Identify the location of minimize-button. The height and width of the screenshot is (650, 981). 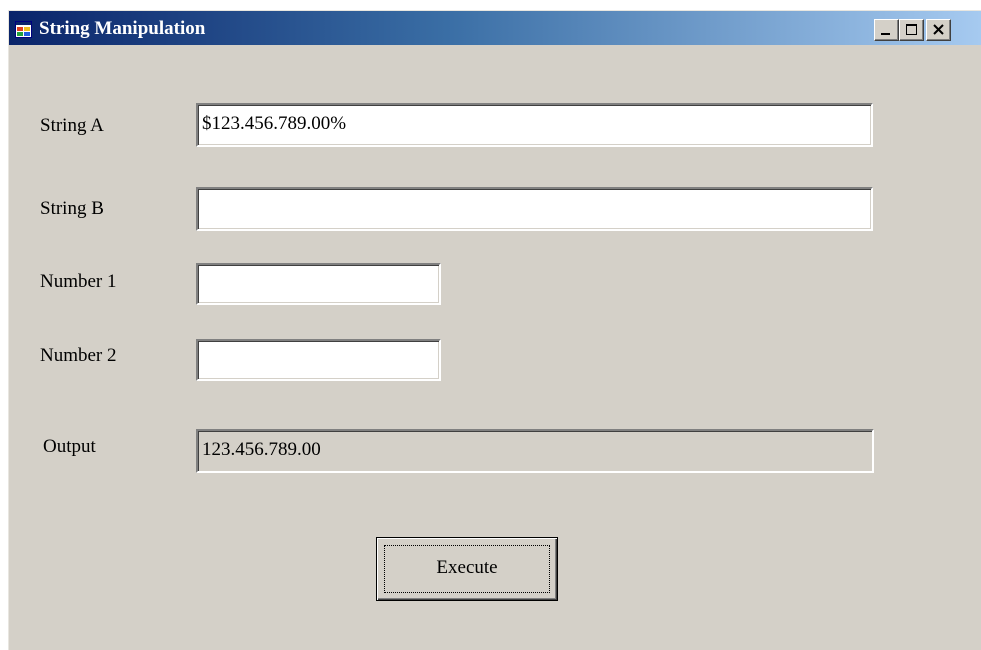
(886, 30).